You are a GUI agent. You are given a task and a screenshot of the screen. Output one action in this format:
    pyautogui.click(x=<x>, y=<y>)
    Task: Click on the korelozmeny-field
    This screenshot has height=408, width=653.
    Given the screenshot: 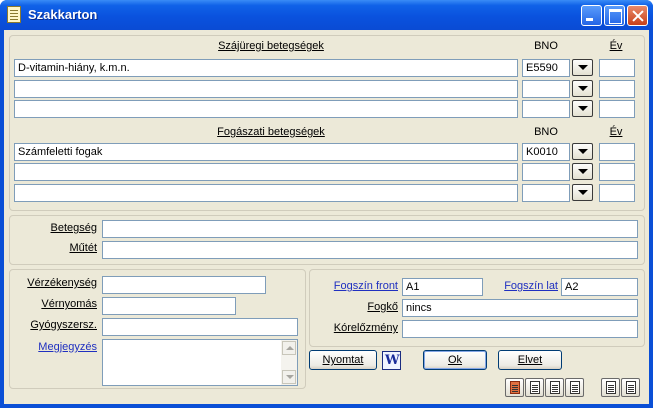 What is the action you would take?
    pyautogui.click(x=520, y=329)
    